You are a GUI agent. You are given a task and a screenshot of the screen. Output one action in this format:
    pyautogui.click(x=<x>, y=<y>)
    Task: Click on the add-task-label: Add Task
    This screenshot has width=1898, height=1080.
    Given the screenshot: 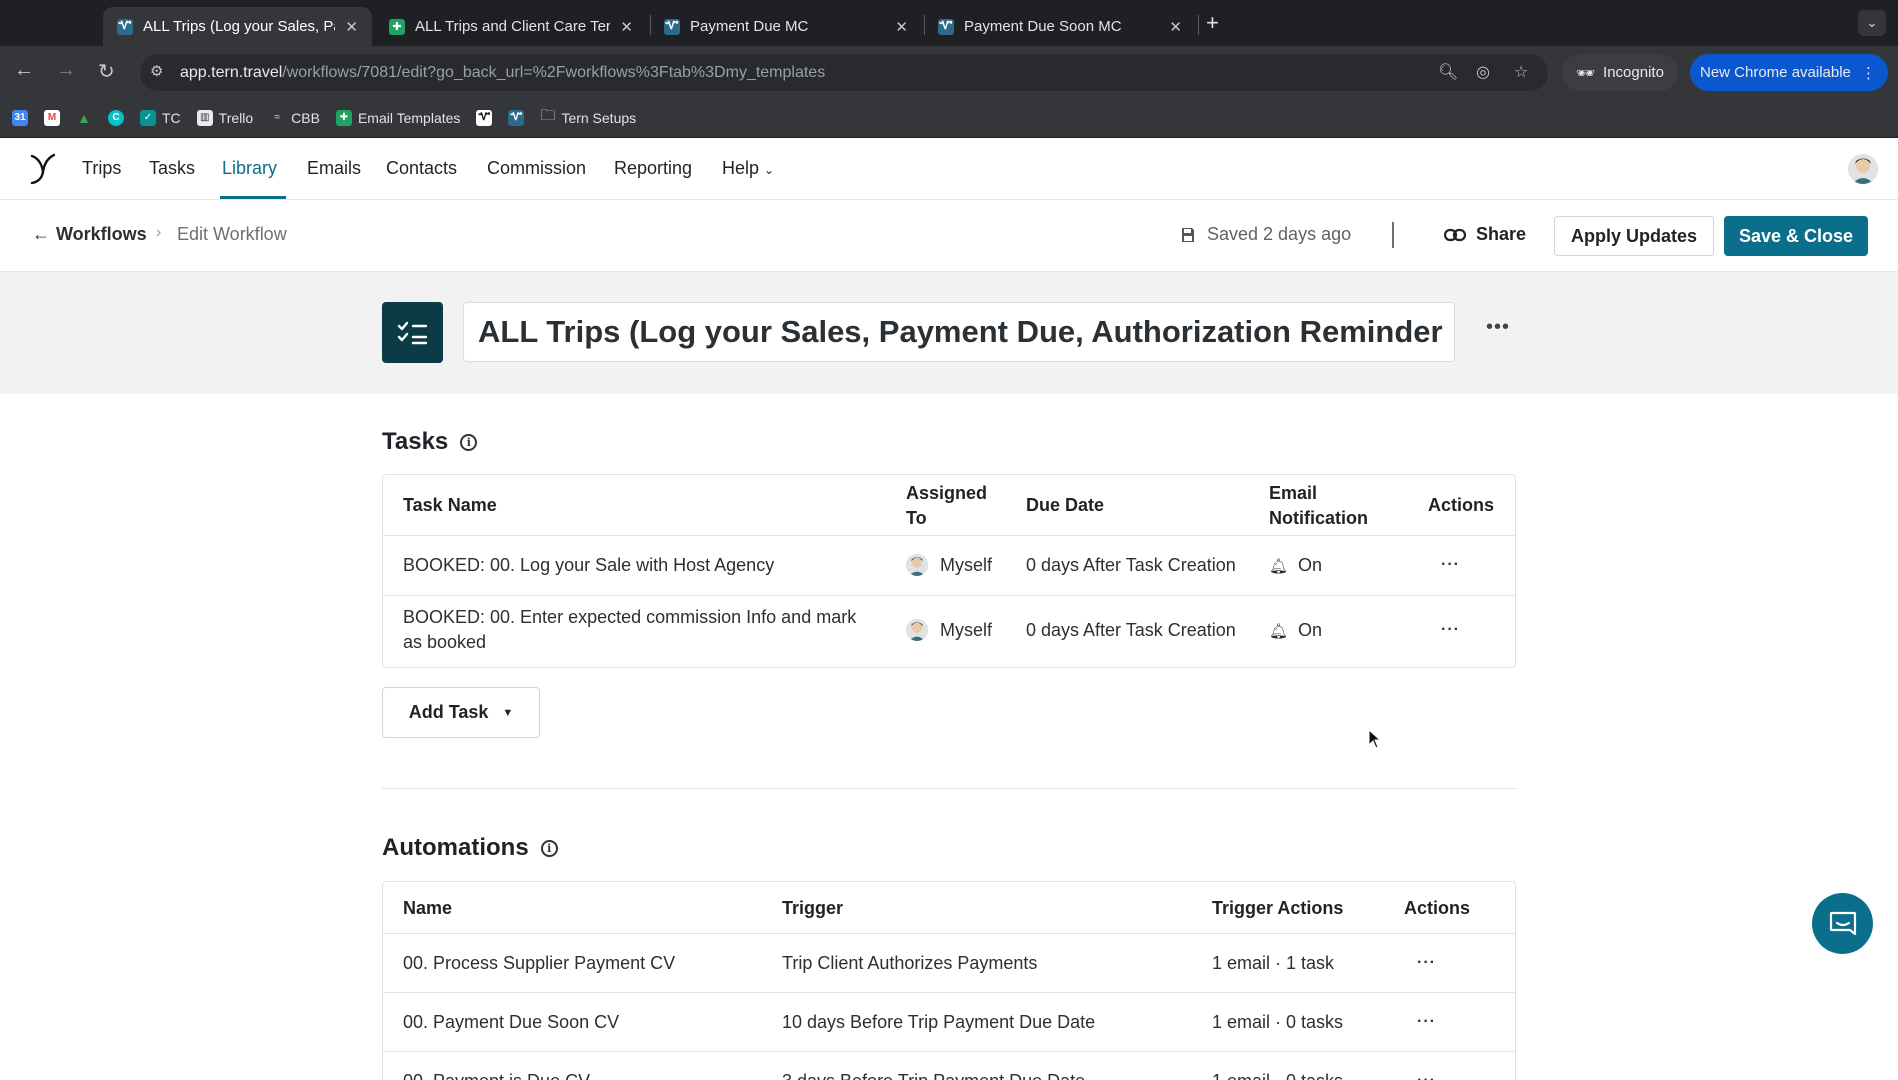 What is the action you would take?
    pyautogui.click(x=448, y=712)
    